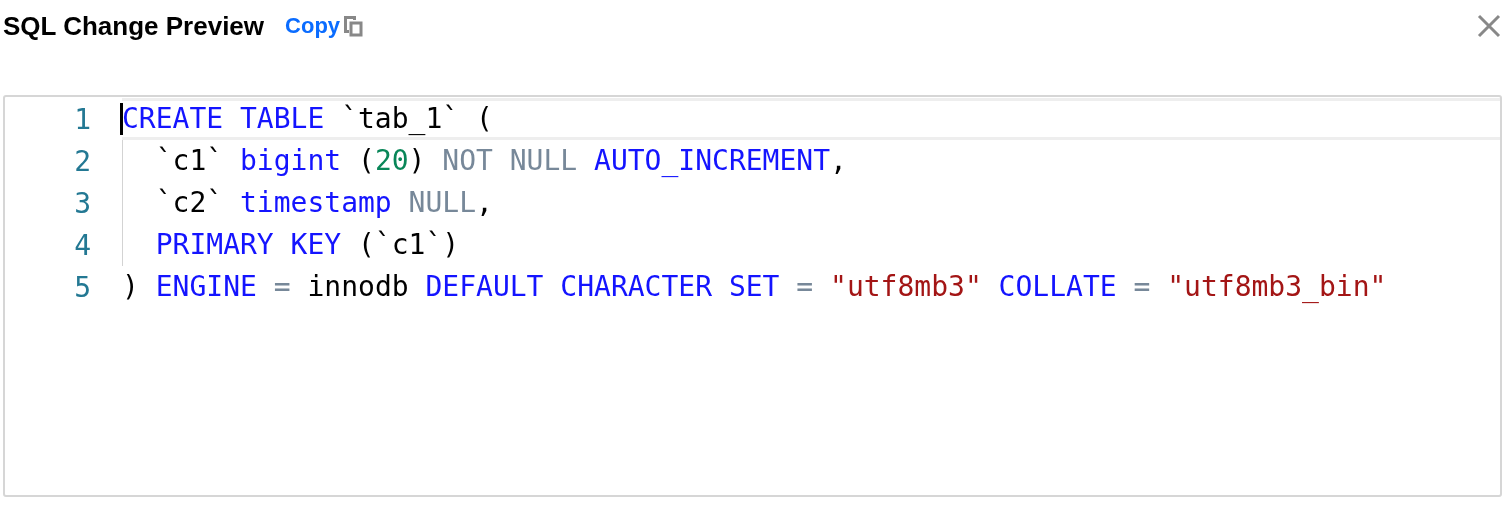 Image resolution: width=1512 pixels, height=506 pixels. What do you see at coordinates (82, 161) in the screenshot?
I see `line-number: 2` at bounding box center [82, 161].